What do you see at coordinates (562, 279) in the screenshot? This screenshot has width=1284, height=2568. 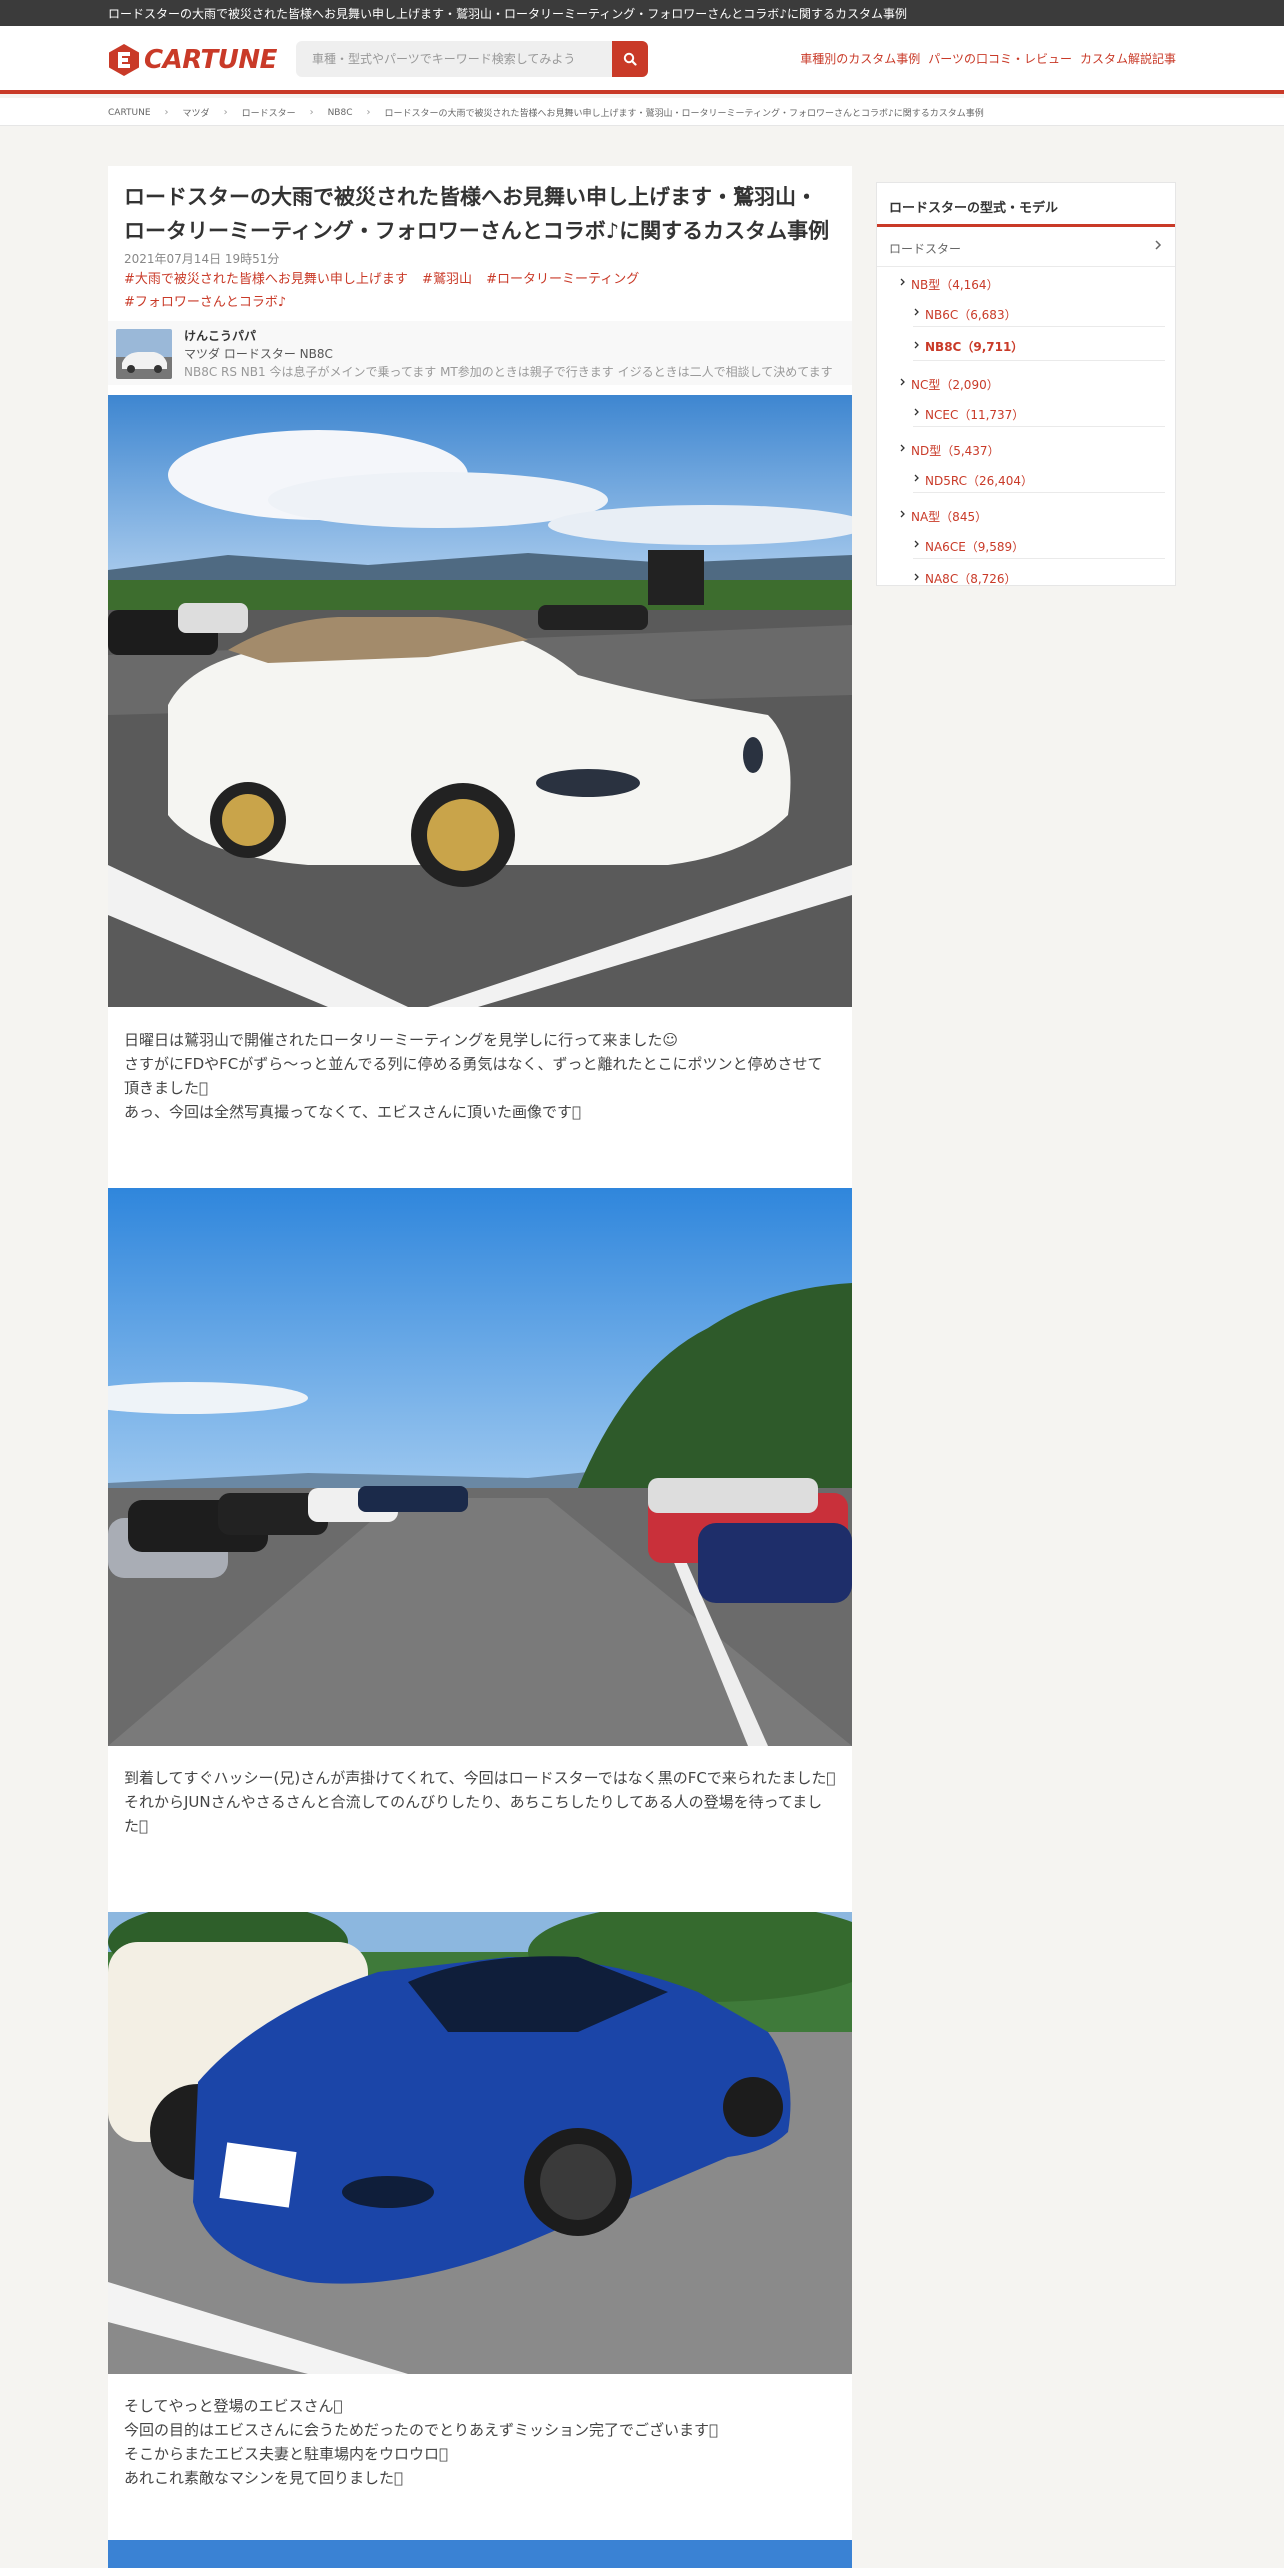 I see `tag-link: #ロータリーミーティング` at bounding box center [562, 279].